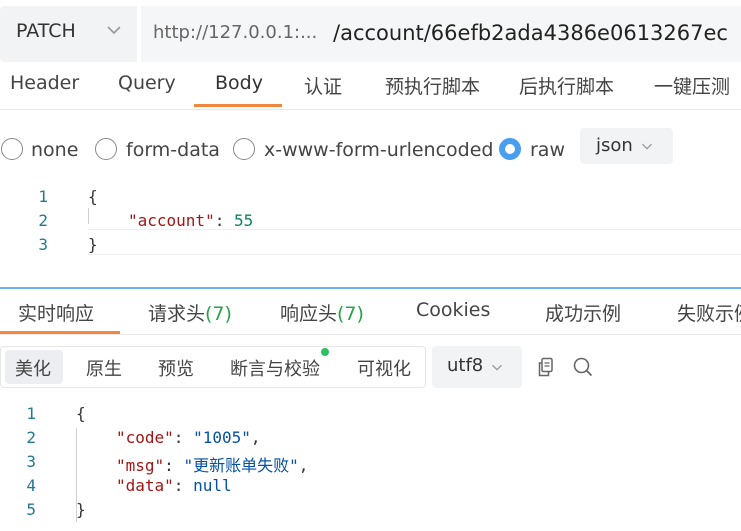 Image resolution: width=741 pixels, height=531 pixels. Describe the element at coordinates (583, 367) in the screenshot. I see `search-icon` at that location.